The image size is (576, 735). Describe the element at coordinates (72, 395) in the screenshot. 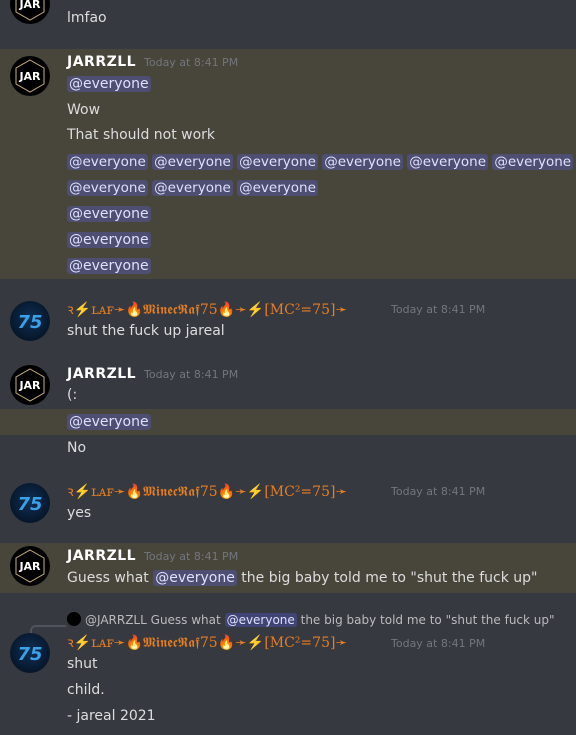

I see `message-text: (:` at that location.